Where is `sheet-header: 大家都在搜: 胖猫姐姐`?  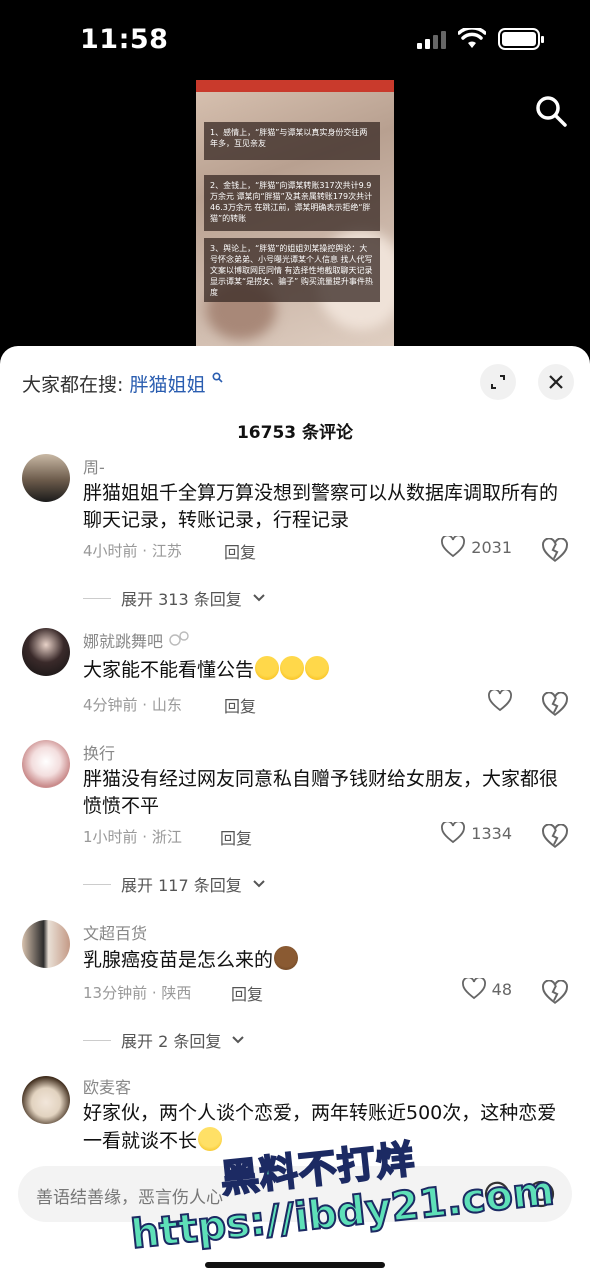
sheet-header: 大家都在搜: 胖猫姐姐 is located at coordinates (298, 384).